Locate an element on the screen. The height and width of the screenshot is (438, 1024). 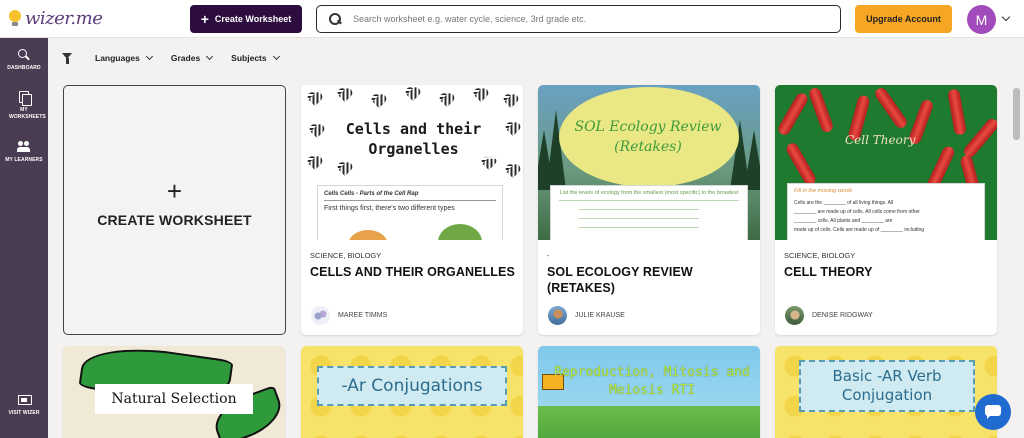
scrollbar is located at coordinates (1016, 261).